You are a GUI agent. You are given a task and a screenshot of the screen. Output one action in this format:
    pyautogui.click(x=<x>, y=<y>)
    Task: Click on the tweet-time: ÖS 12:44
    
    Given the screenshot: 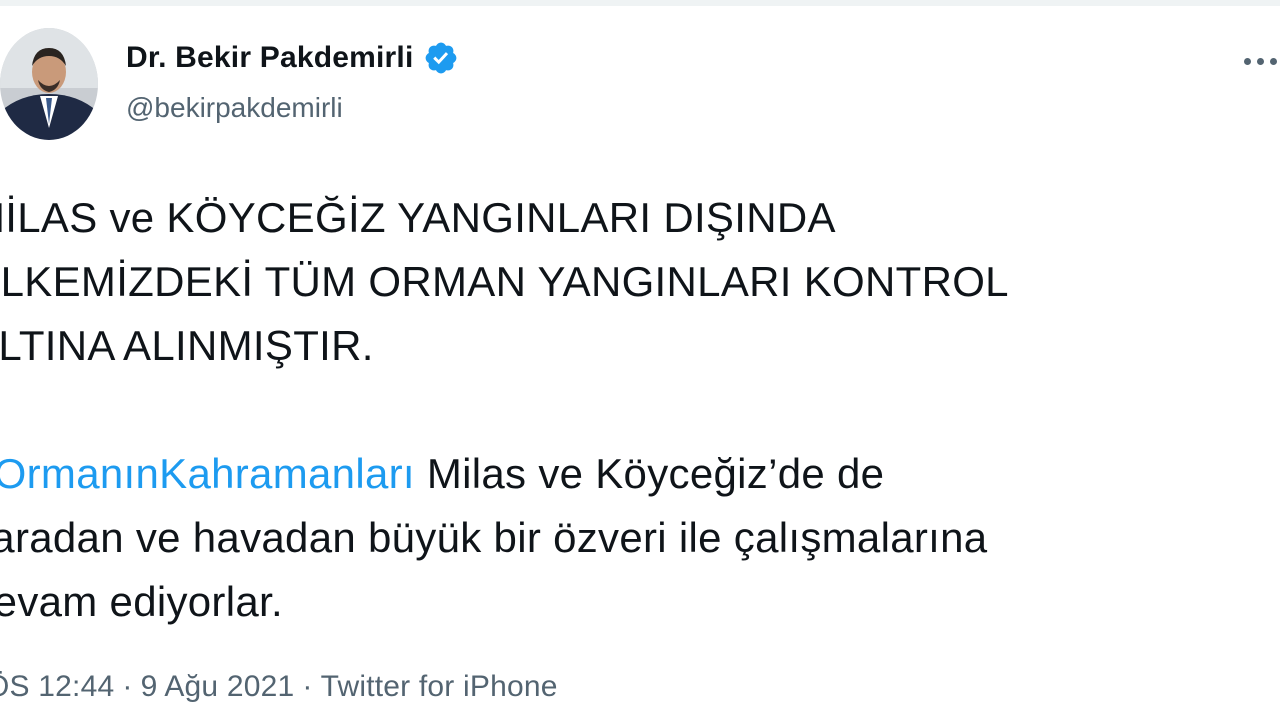 What is the action you would take?
    pyautogui.click(x=57, y=686)
    